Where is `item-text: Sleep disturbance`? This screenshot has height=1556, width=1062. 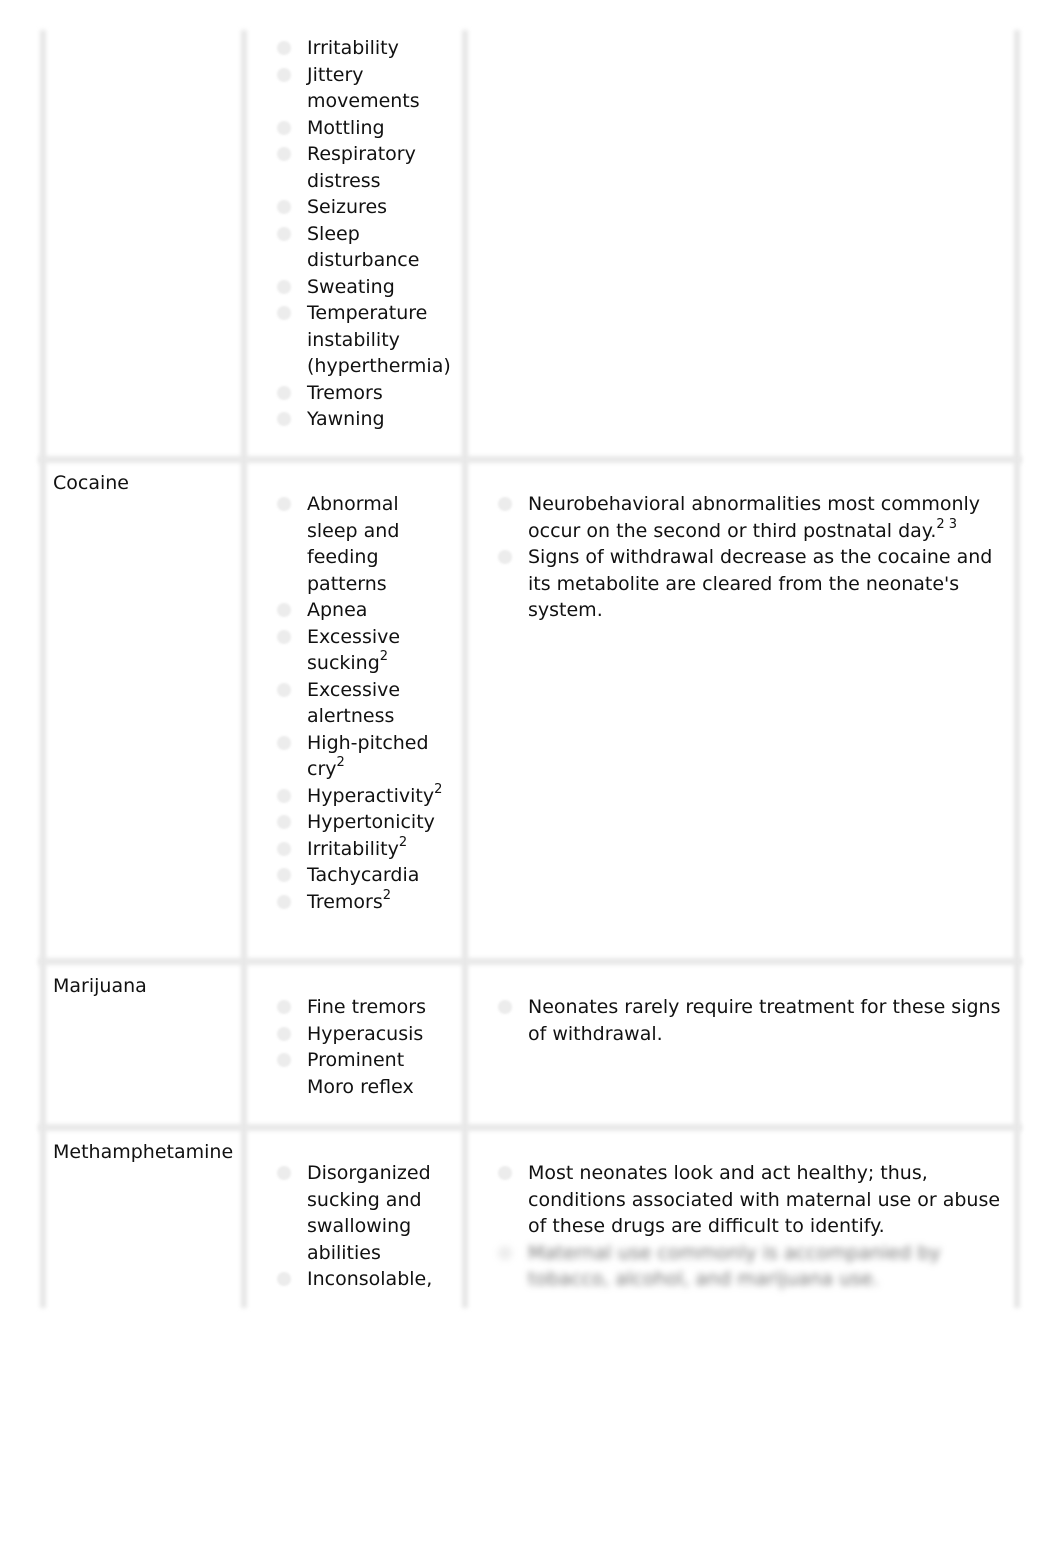
item-text: Sleep disturbance is located at coordinates (363, 247).